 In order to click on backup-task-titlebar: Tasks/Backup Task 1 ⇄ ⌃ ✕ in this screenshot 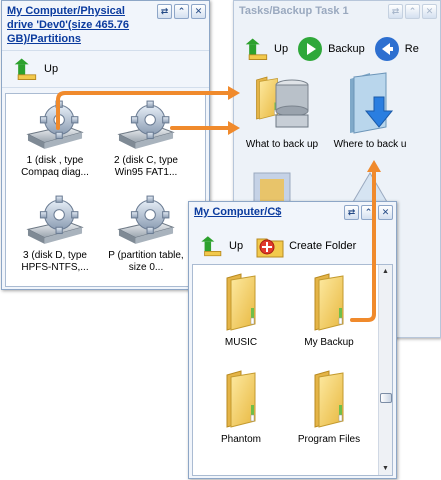, I will do `click(337, 10)`.